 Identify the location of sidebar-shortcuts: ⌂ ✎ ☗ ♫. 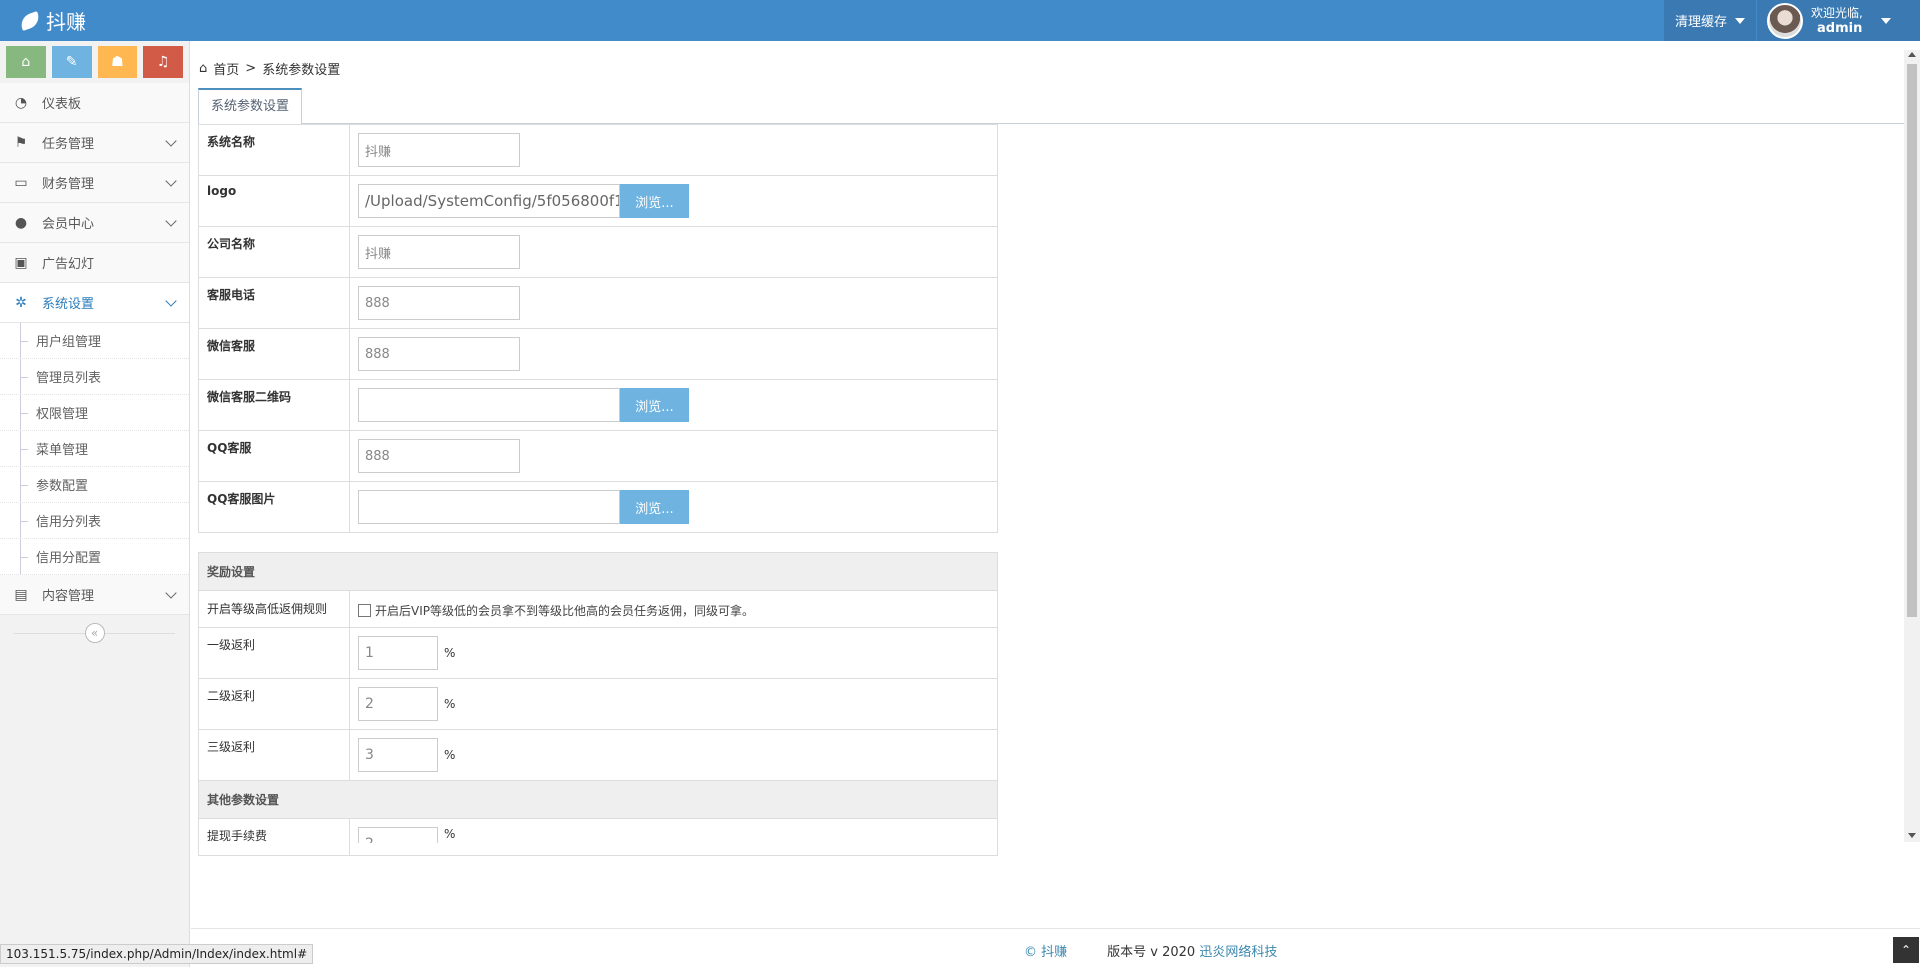
(94, 62).